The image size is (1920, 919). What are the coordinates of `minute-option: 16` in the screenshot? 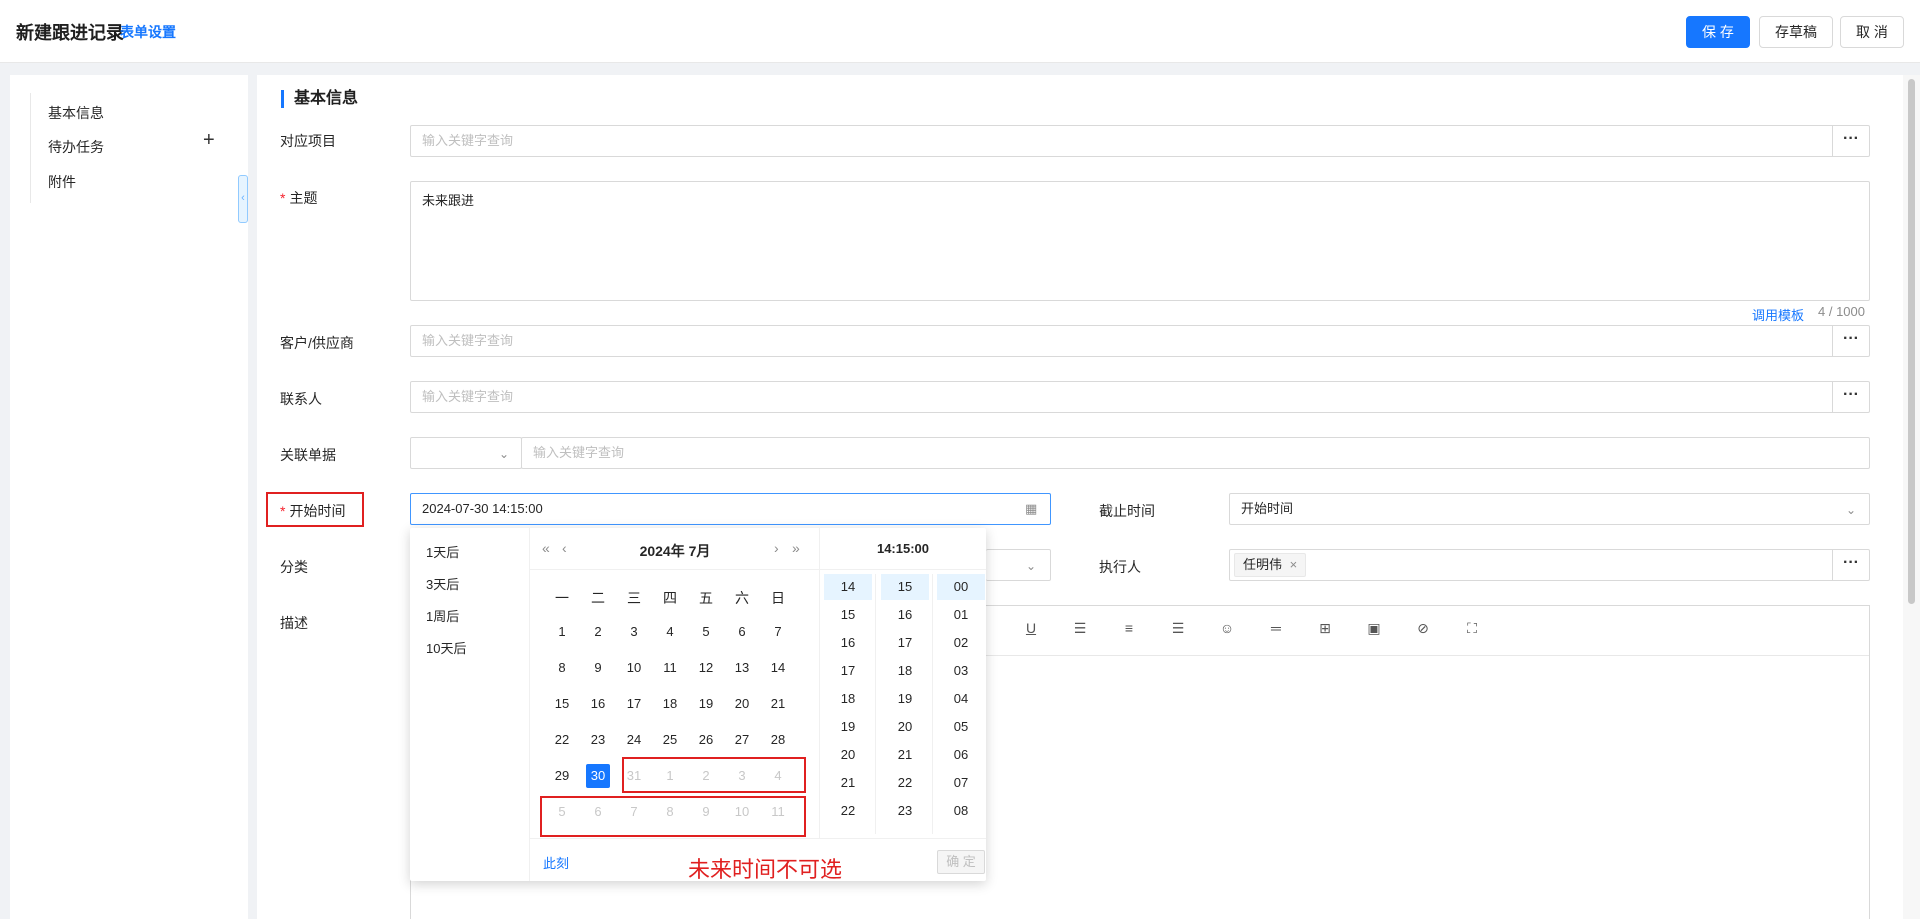 It's located at (905, 615).